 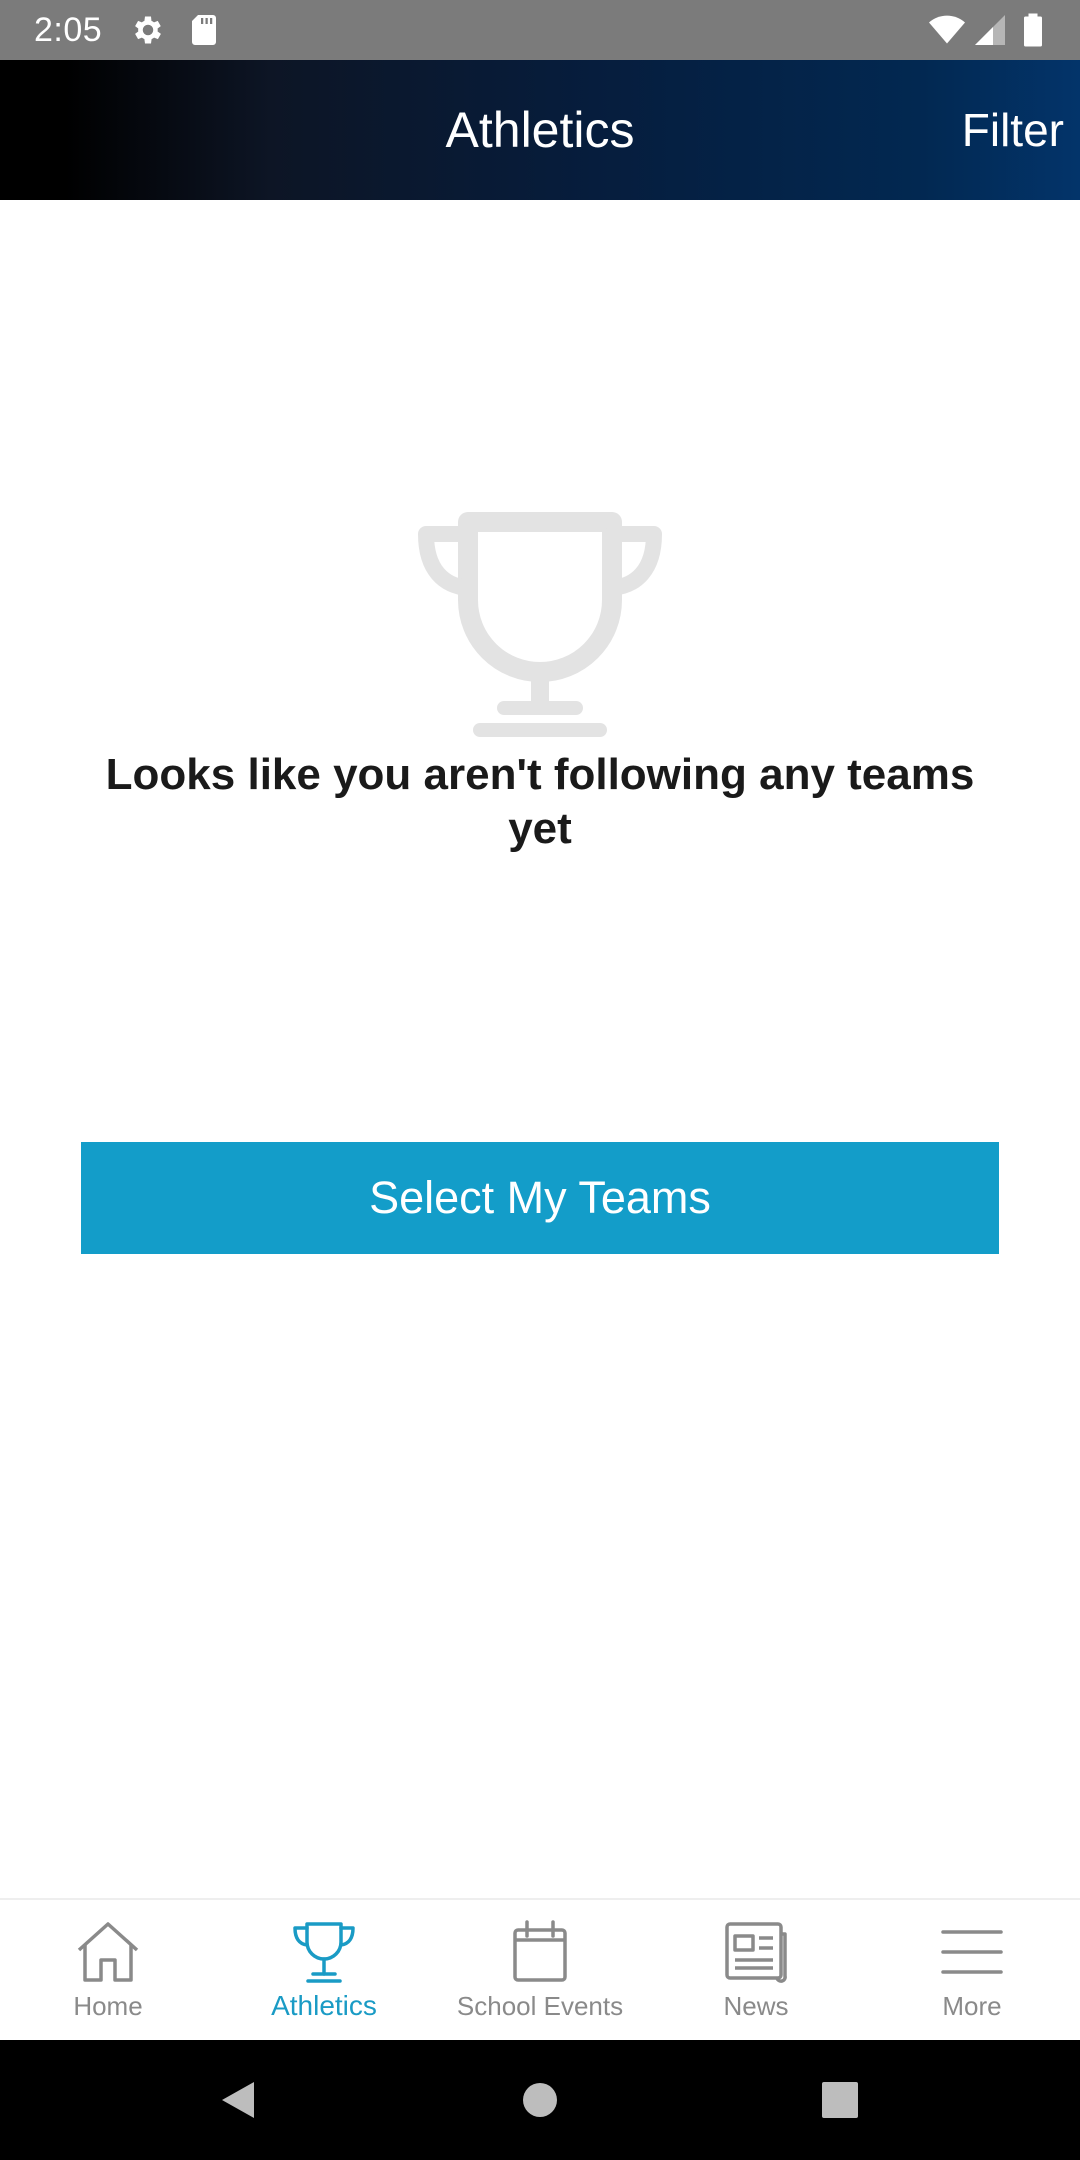 What do you see at coordinates (990, 30) in the screenshot?
I see `signal-icon` at bounding box center [990, 30].